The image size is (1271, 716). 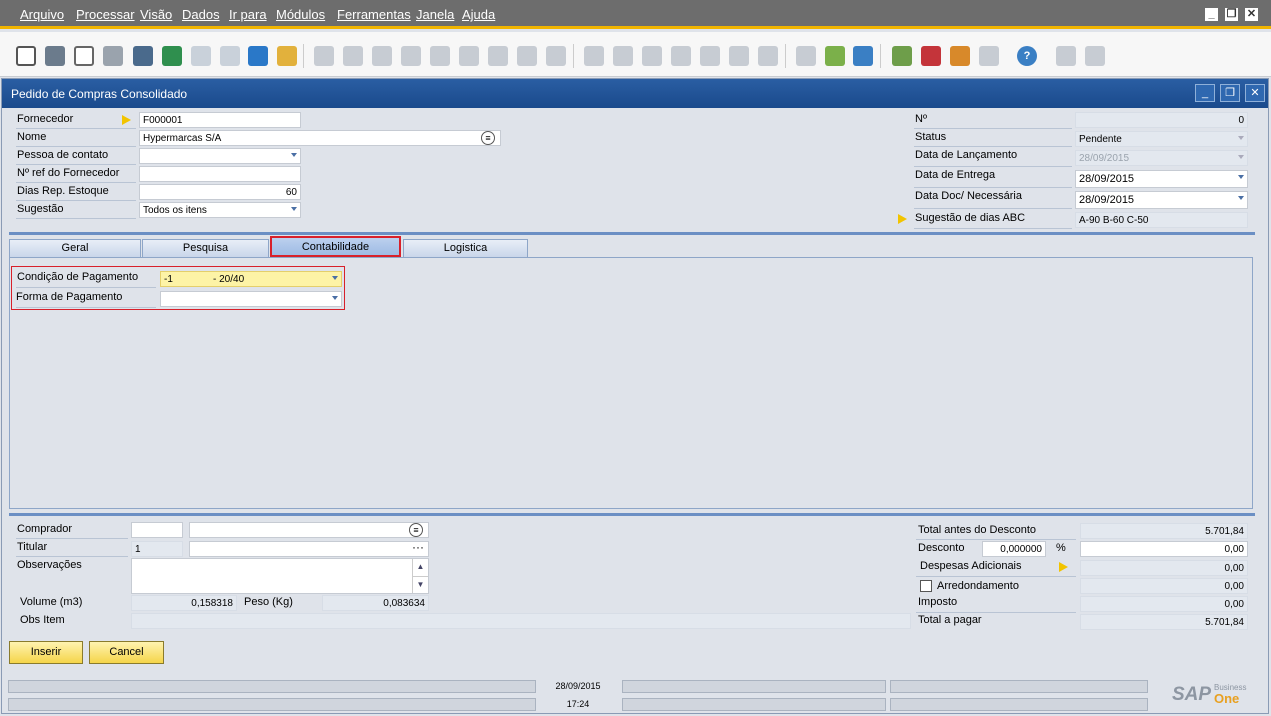 I want to click on preview-icon, so click(x=26, y=56).